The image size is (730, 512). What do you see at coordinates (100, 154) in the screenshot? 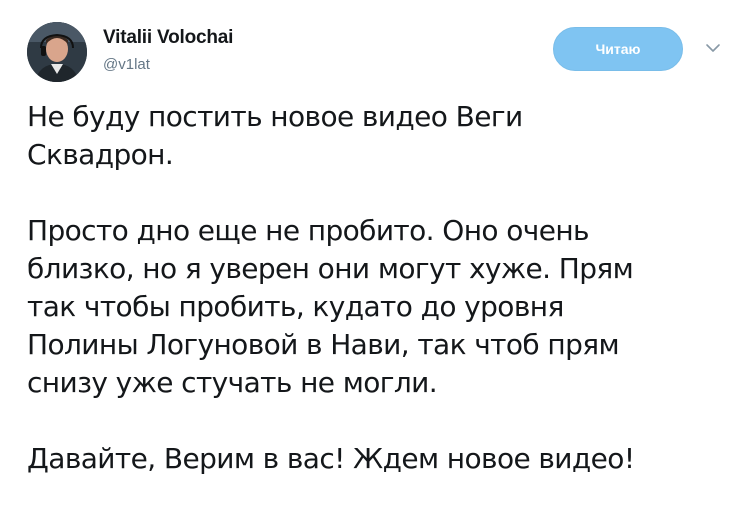
I see `tweet-line: Сквадрон.` at bounding box center [100, 154].